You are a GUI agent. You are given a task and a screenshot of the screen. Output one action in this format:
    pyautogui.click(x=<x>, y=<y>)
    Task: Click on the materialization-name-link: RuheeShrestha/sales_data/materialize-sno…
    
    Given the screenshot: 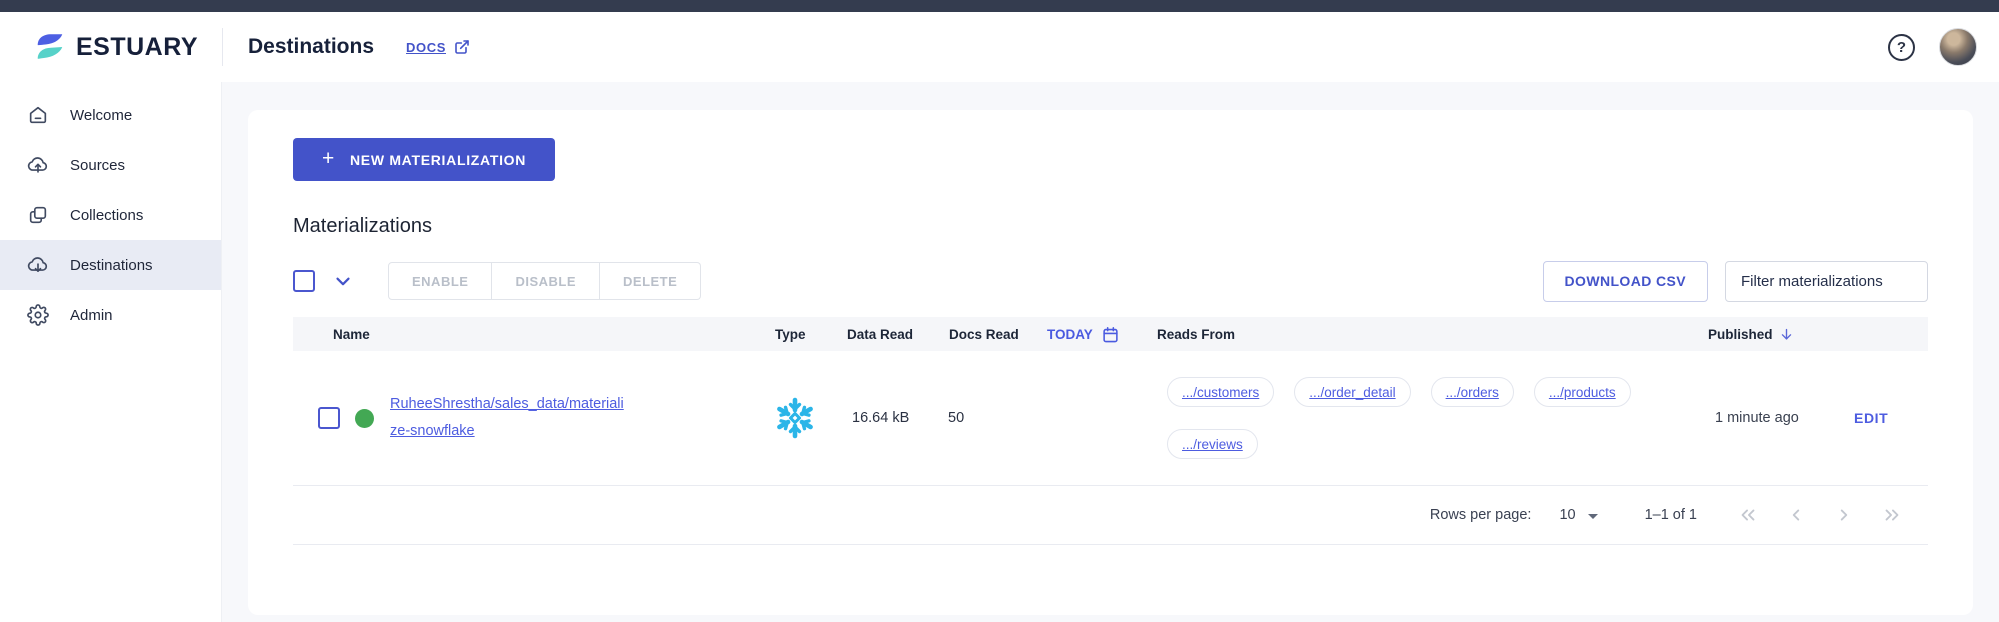 What is the action you would take?
    pyautogui.click(x=509, y=418)
    